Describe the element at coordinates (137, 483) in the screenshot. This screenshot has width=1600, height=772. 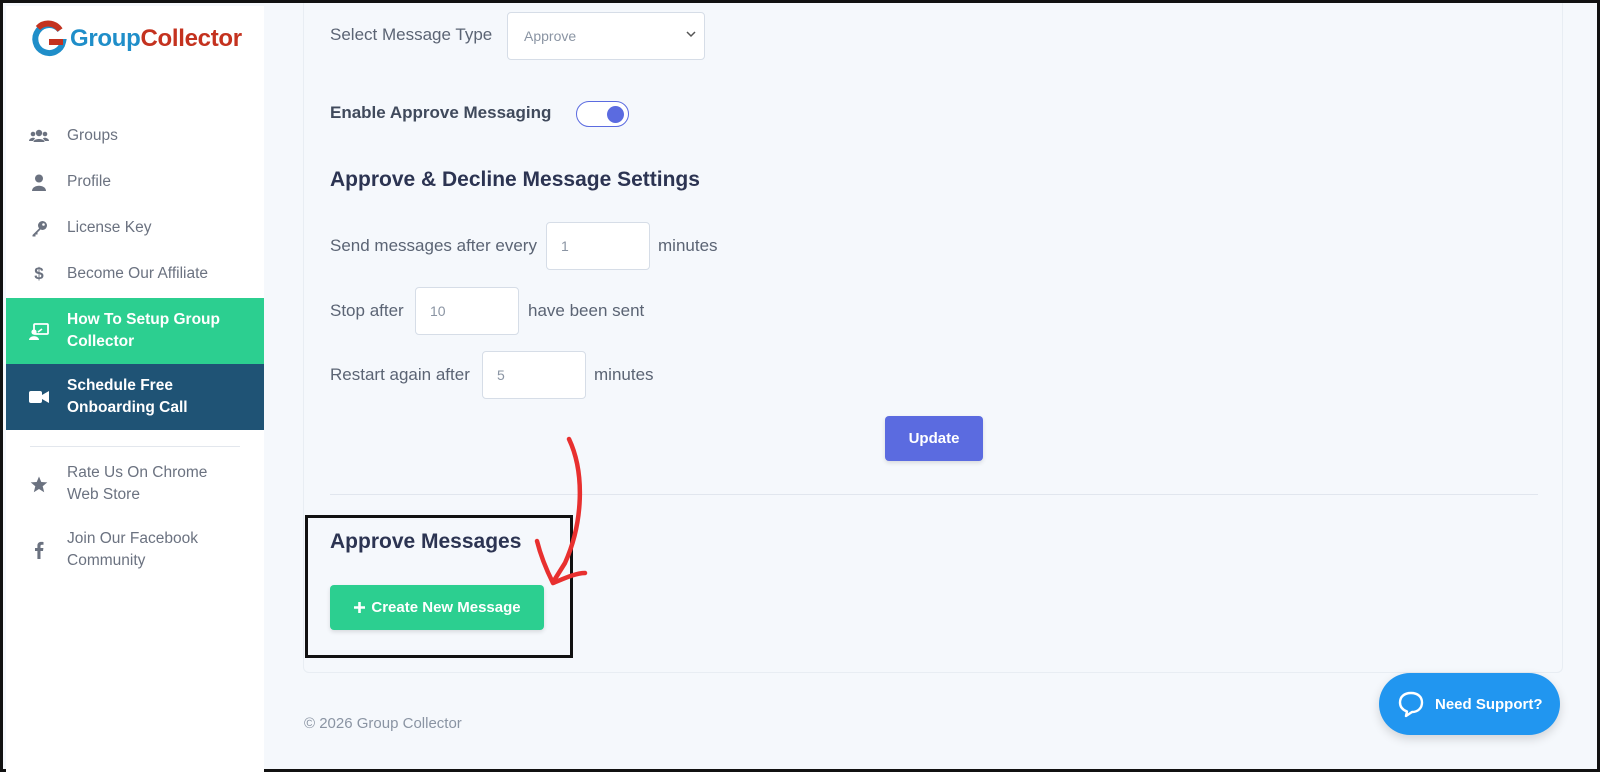
I see `sidebar-item-label: Rate Us On Chrome Web Store` at that location.